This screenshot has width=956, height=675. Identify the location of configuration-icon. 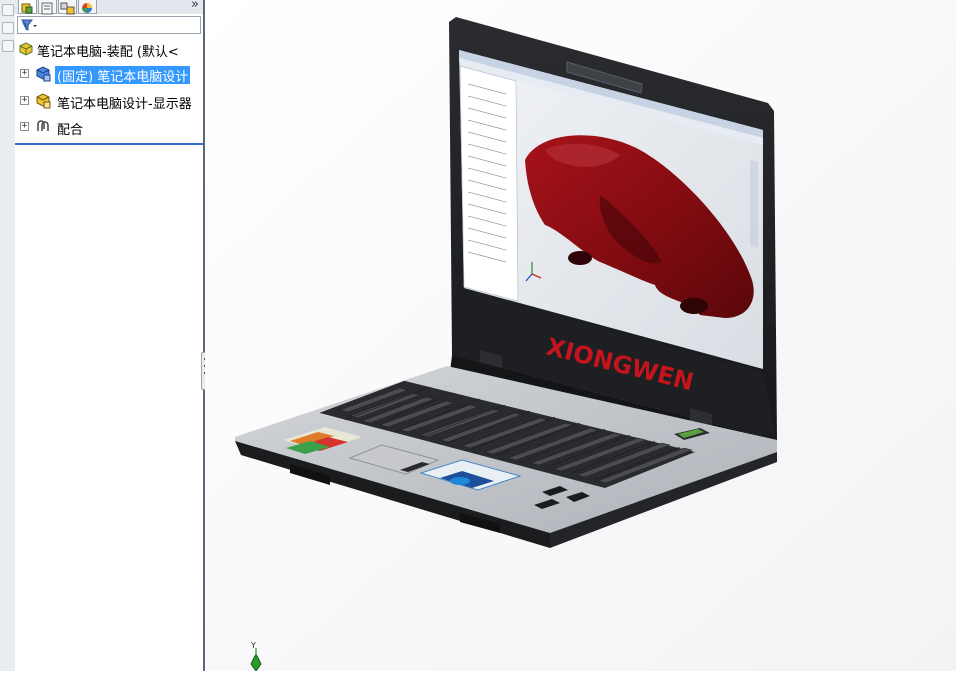
(67, 8).